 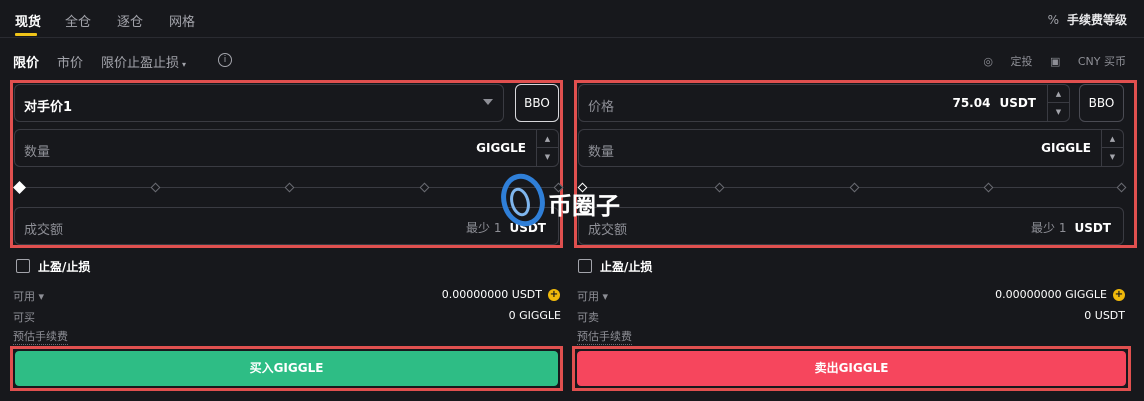 What do you see at coordinates (182, 20) in the screenshot?
I see `tab-grid: 网格` at bounding box center [182, 20].